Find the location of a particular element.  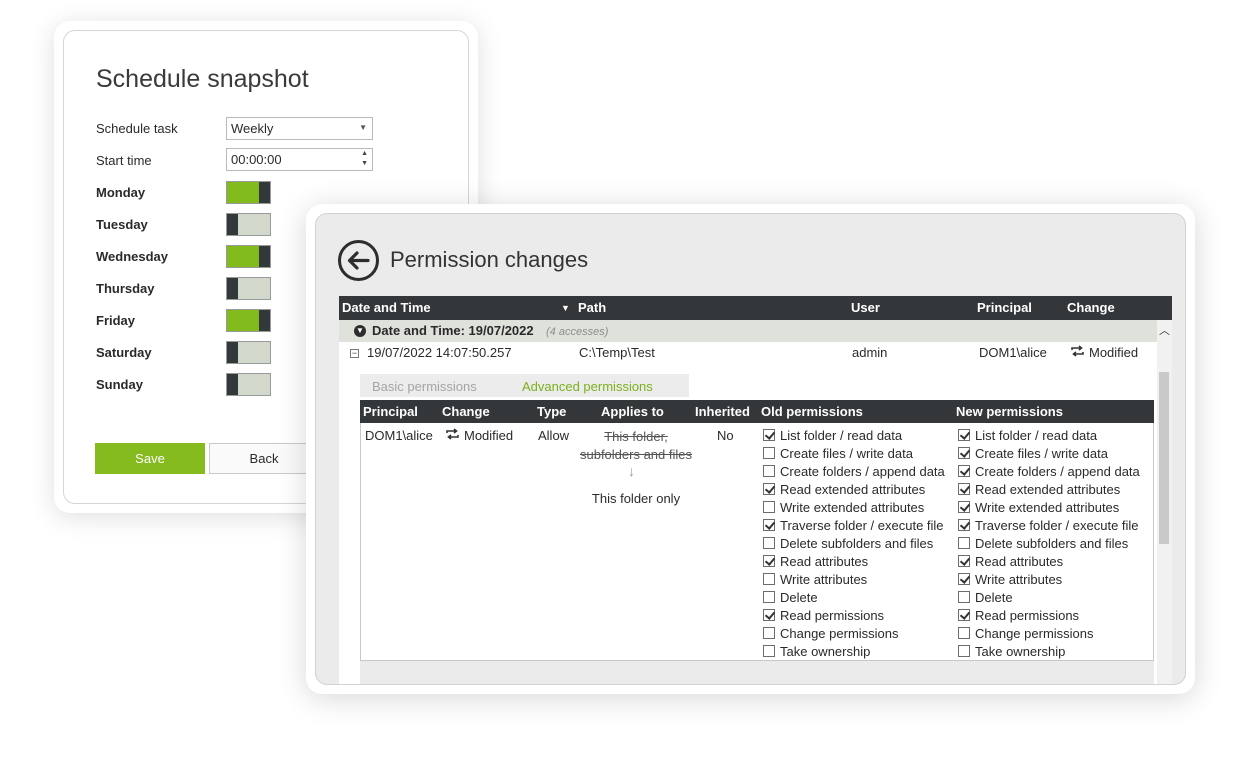

toggle-wednesday is located at coordinates (248, 256).